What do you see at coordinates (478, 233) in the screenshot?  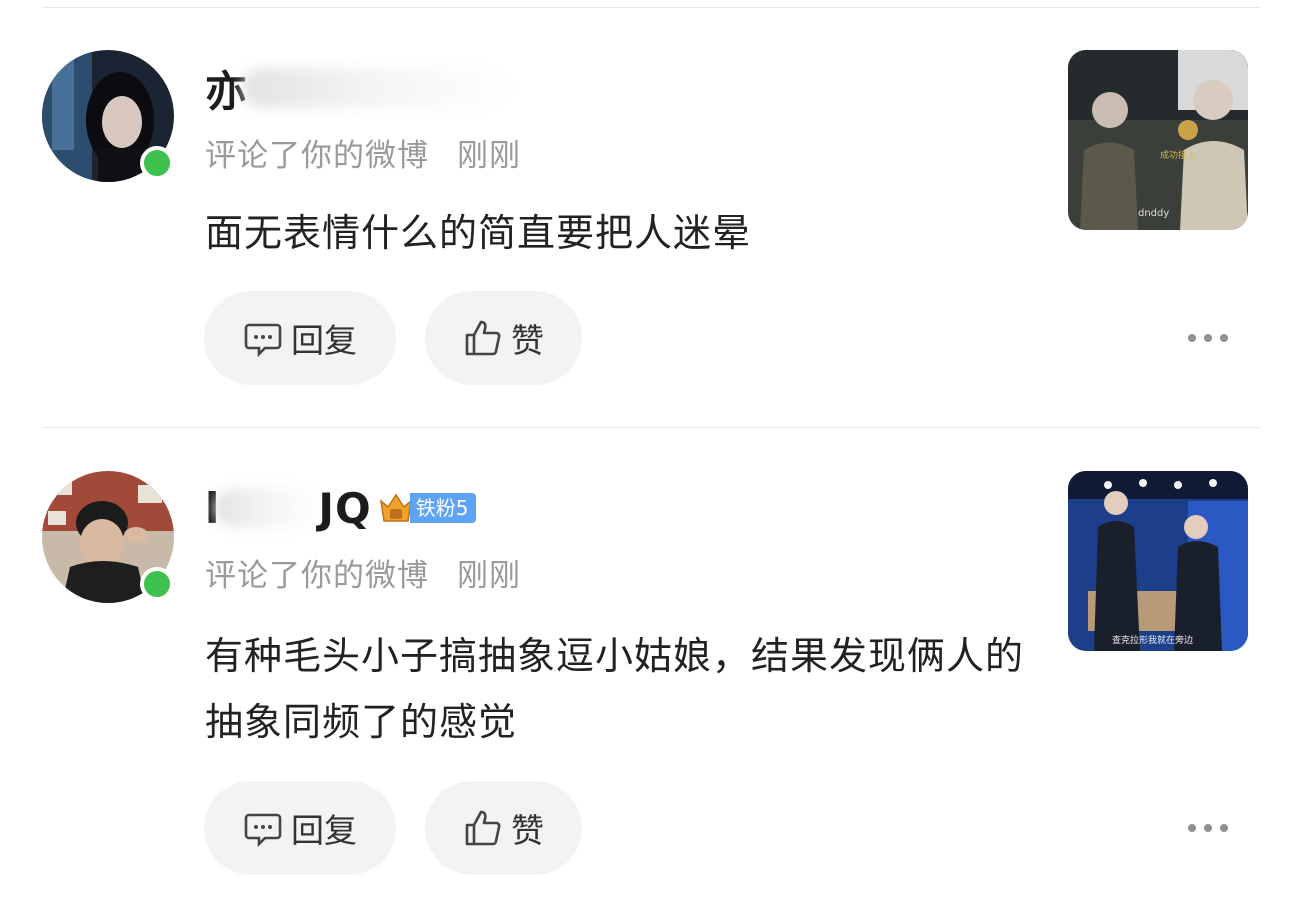 I see `comment-text: 面无表情什么的简直要把人迷晕` at bounding box center [478, 233].